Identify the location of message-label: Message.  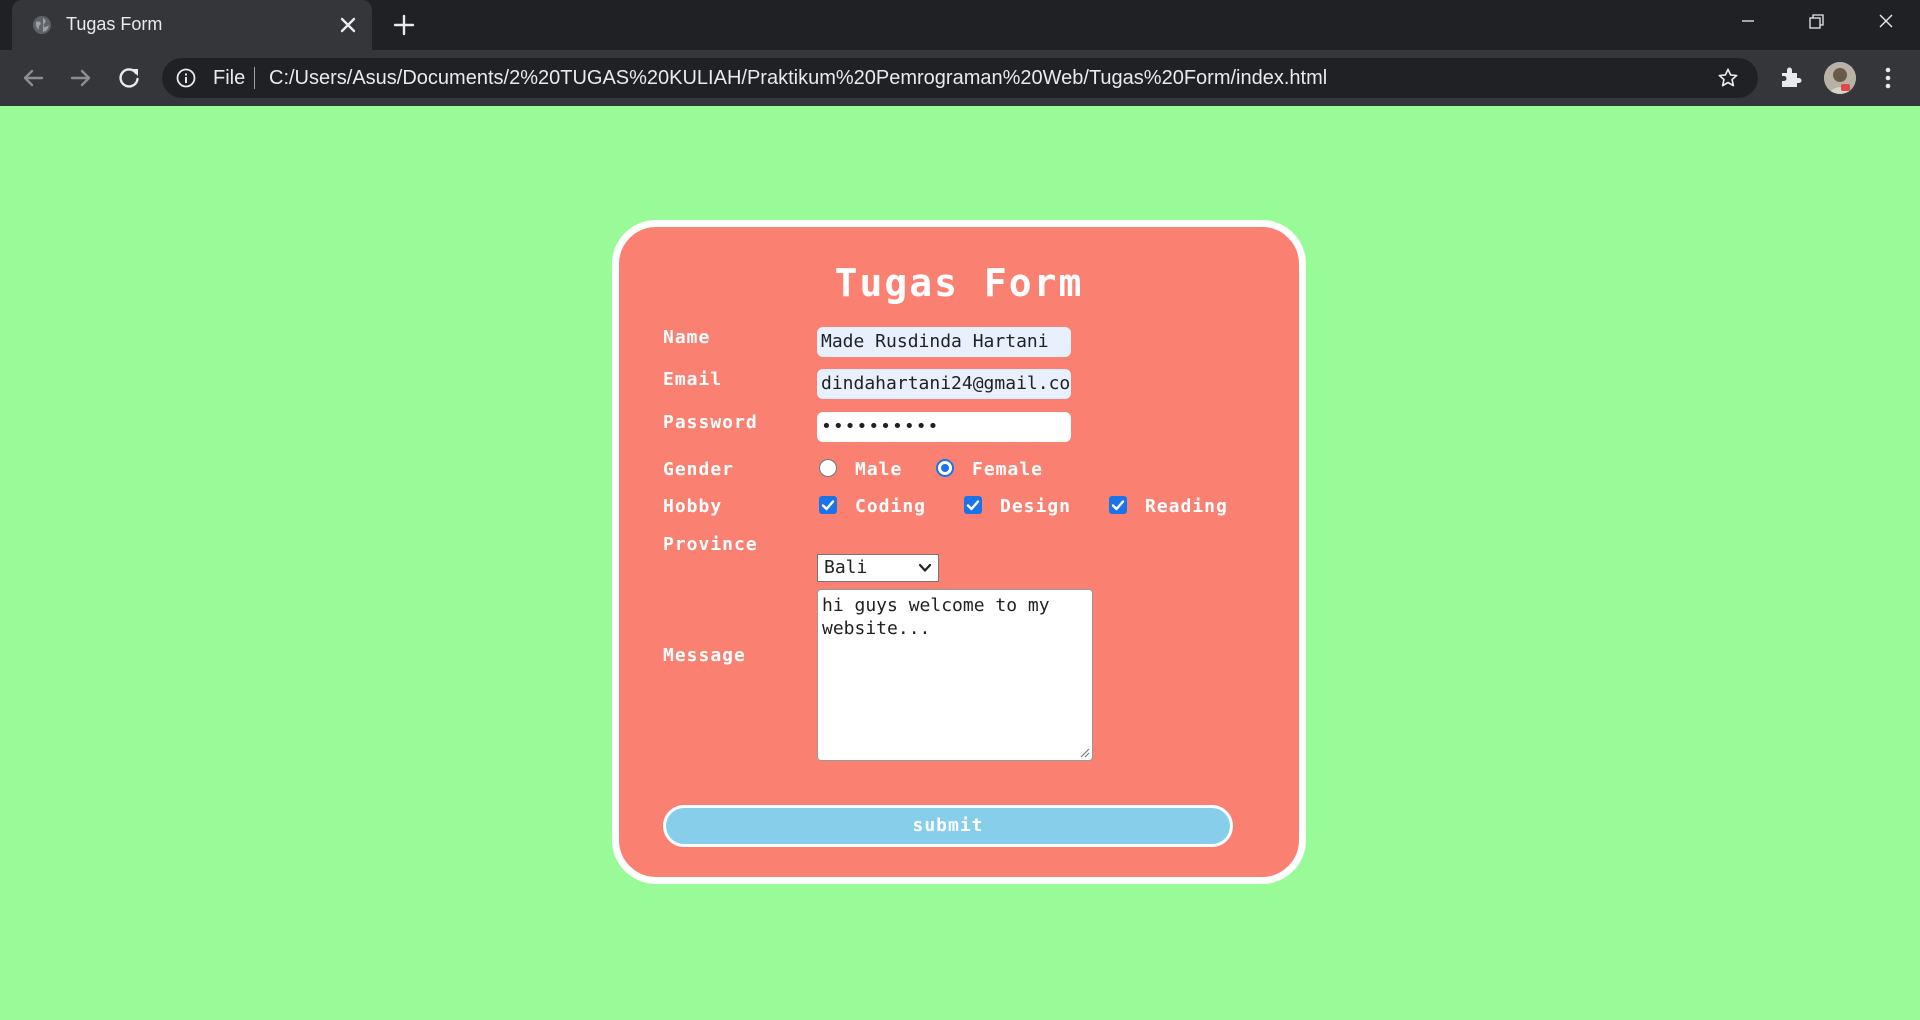
(704, 655).